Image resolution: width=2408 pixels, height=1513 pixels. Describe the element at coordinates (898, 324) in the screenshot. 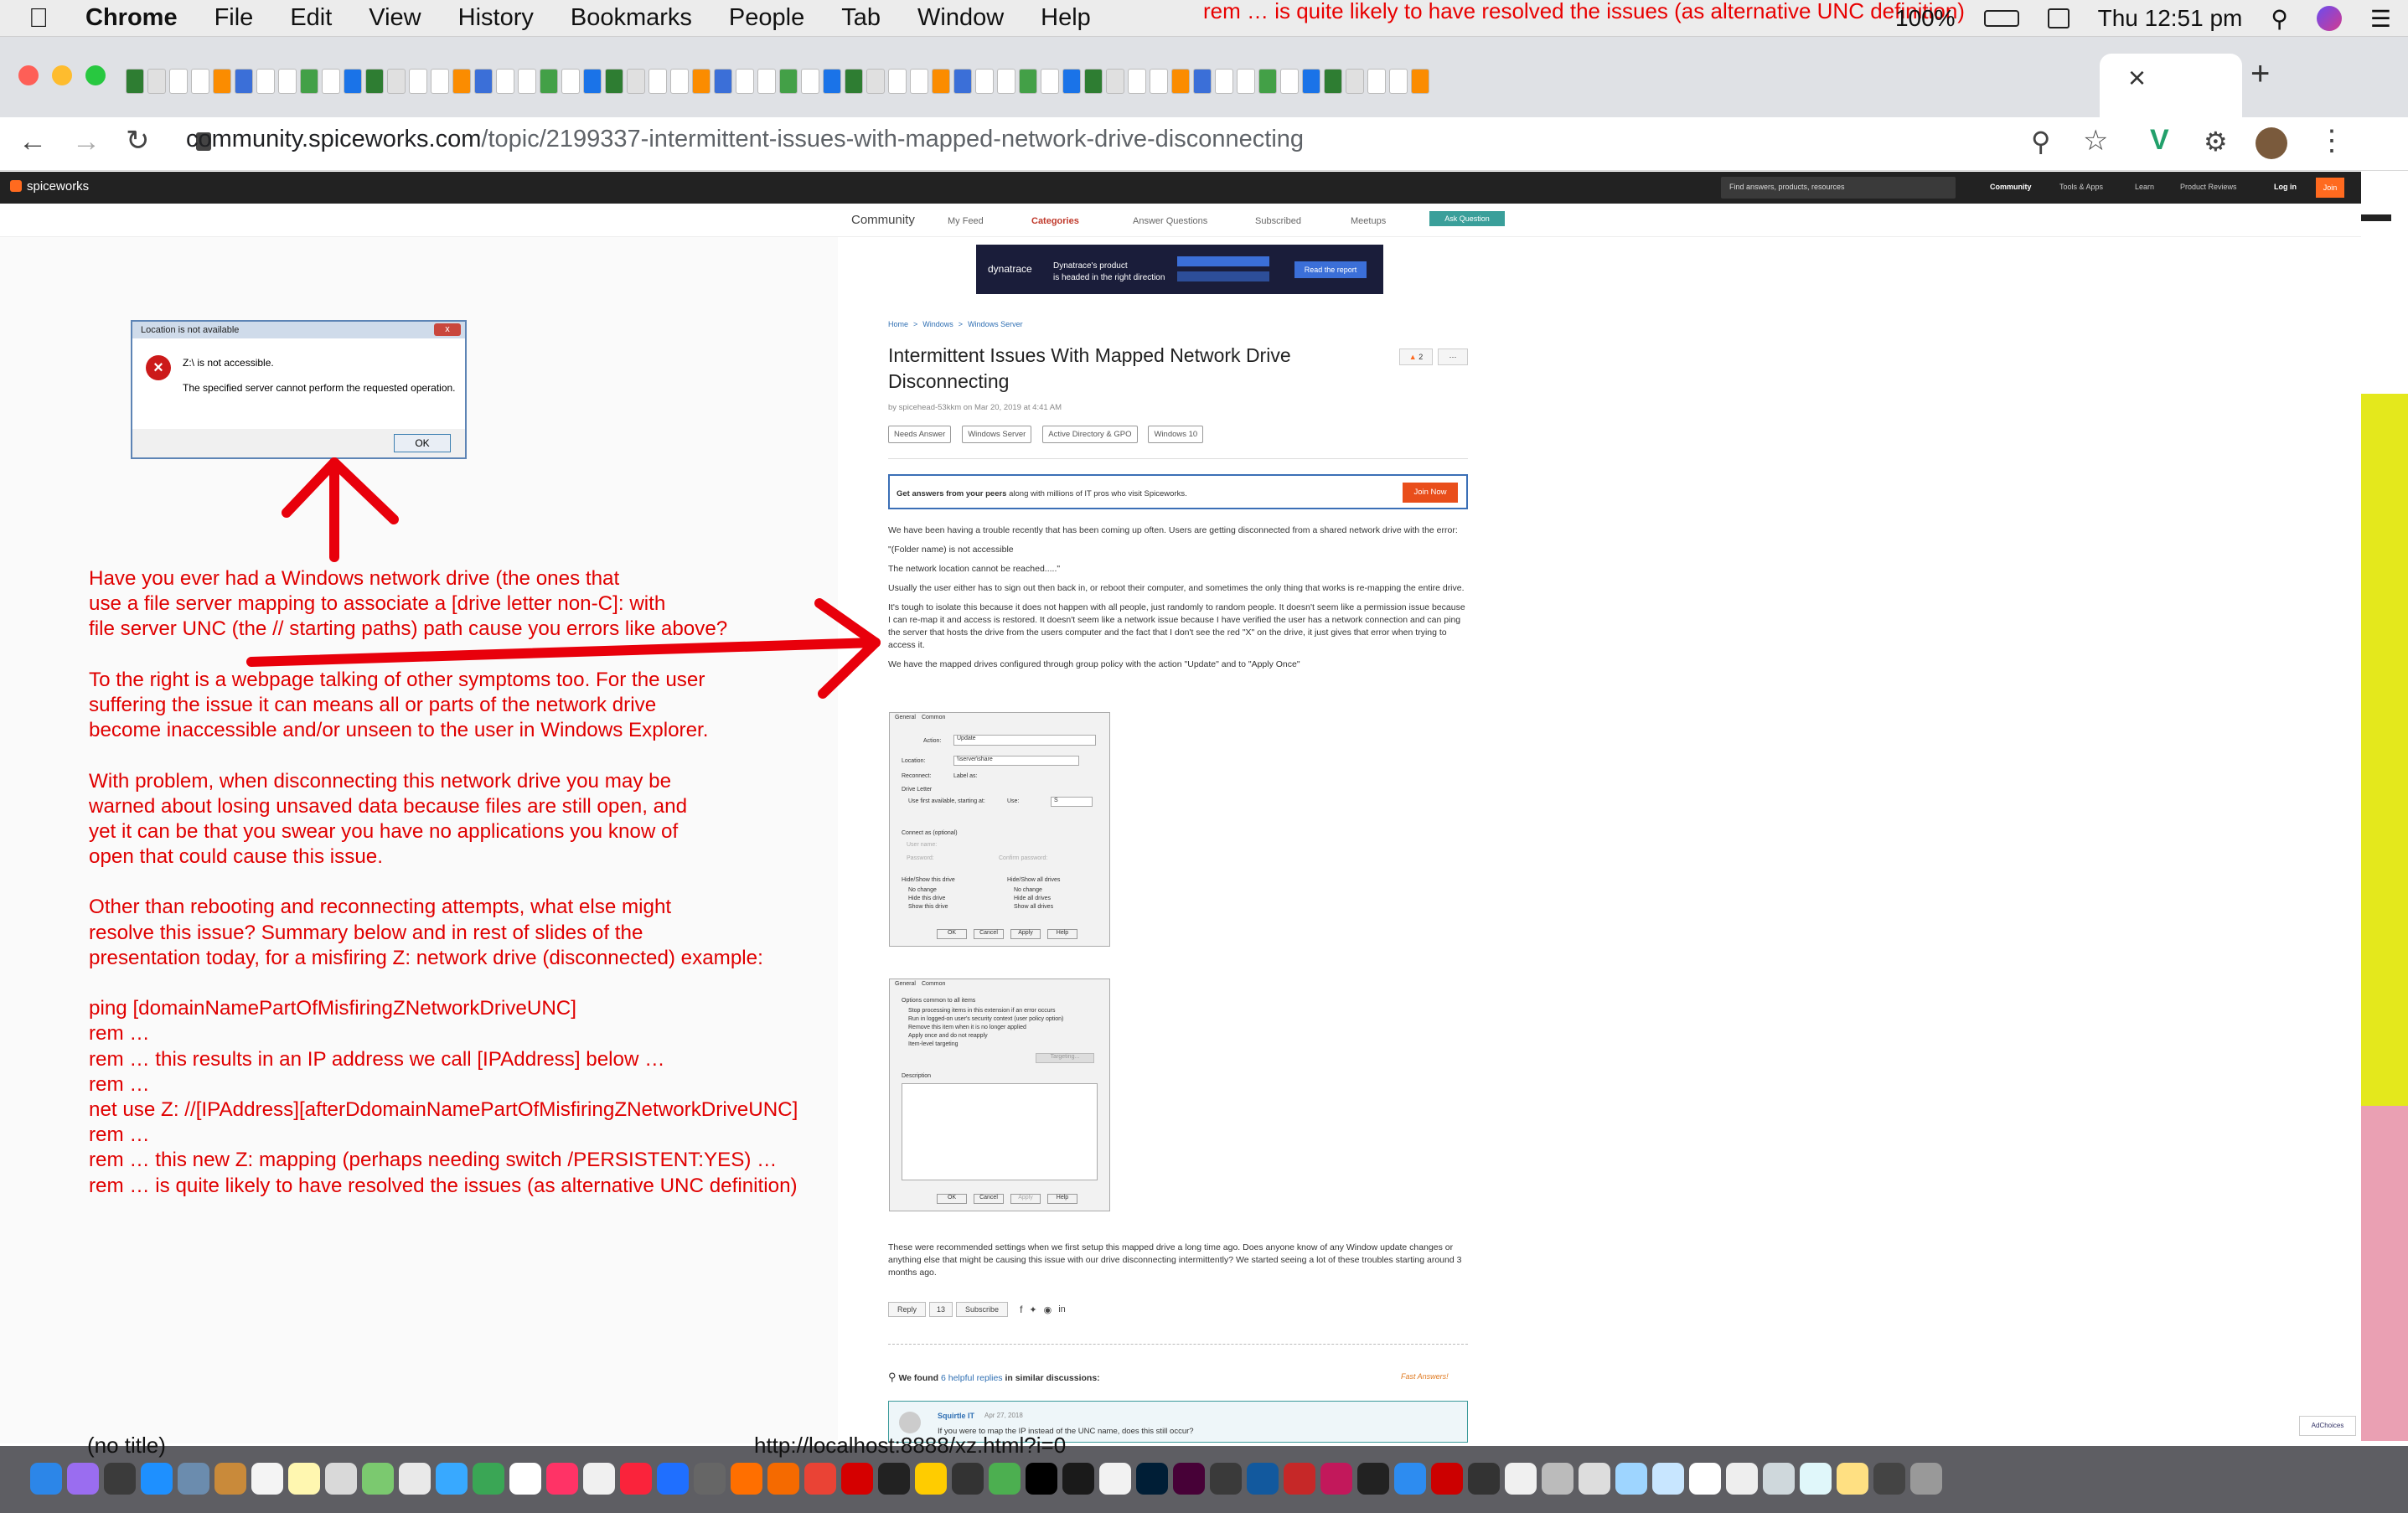

I see `crumb-home: Home` at that location.